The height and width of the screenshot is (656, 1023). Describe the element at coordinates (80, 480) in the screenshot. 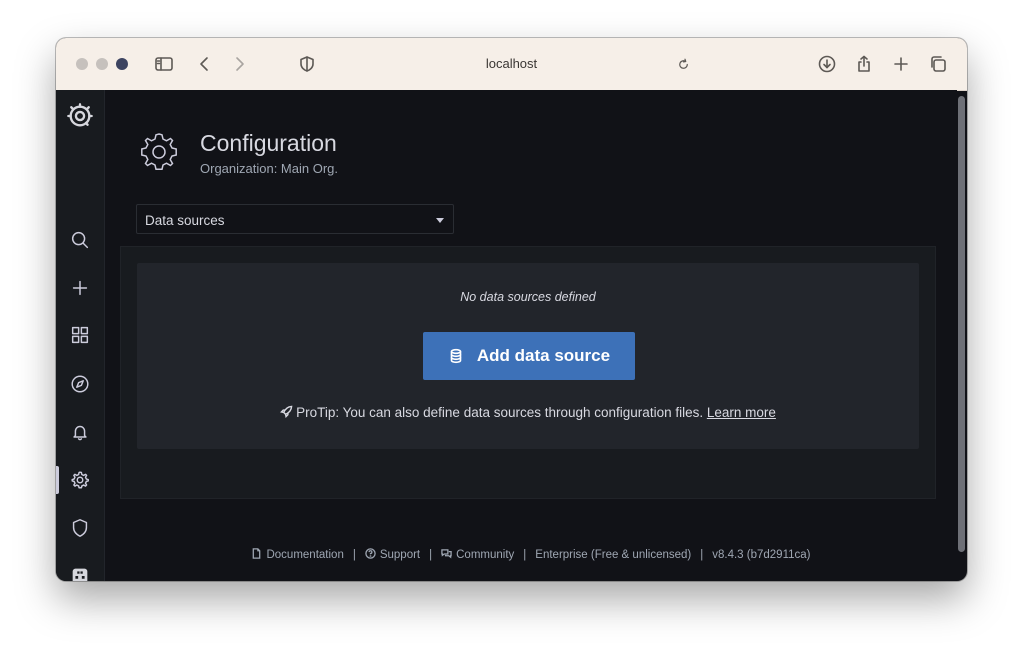

I see `configuration-icon` at that location.